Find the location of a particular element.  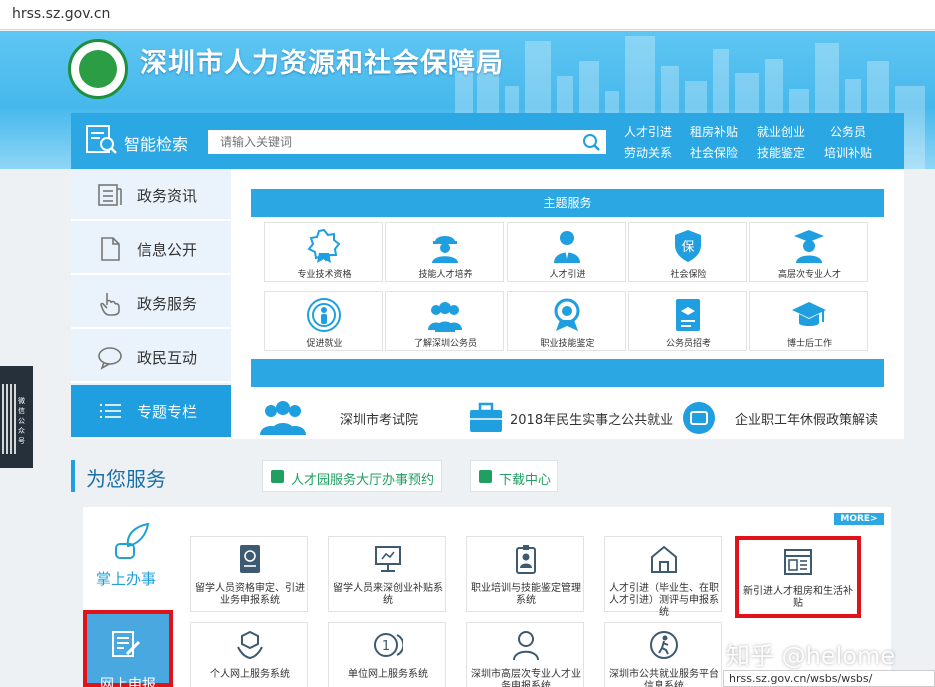

notice-annual-leave: 企业职工年休假政策解读 is located at coordinates (806, 418).